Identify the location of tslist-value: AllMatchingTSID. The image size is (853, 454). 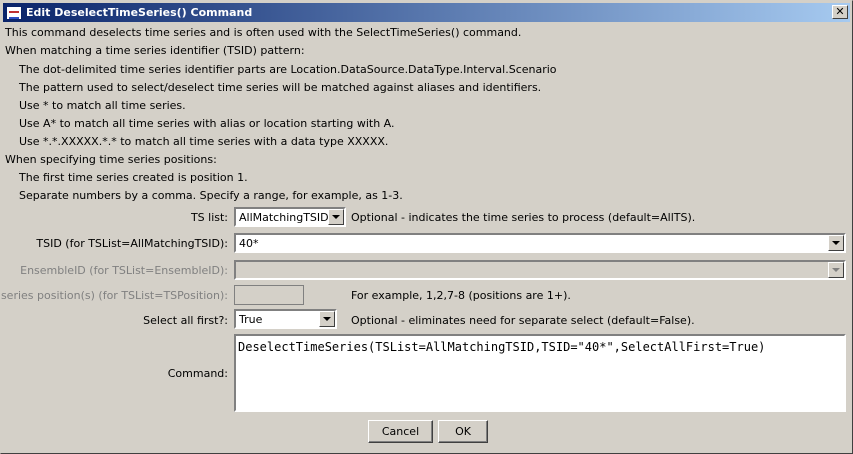
(283, 217).